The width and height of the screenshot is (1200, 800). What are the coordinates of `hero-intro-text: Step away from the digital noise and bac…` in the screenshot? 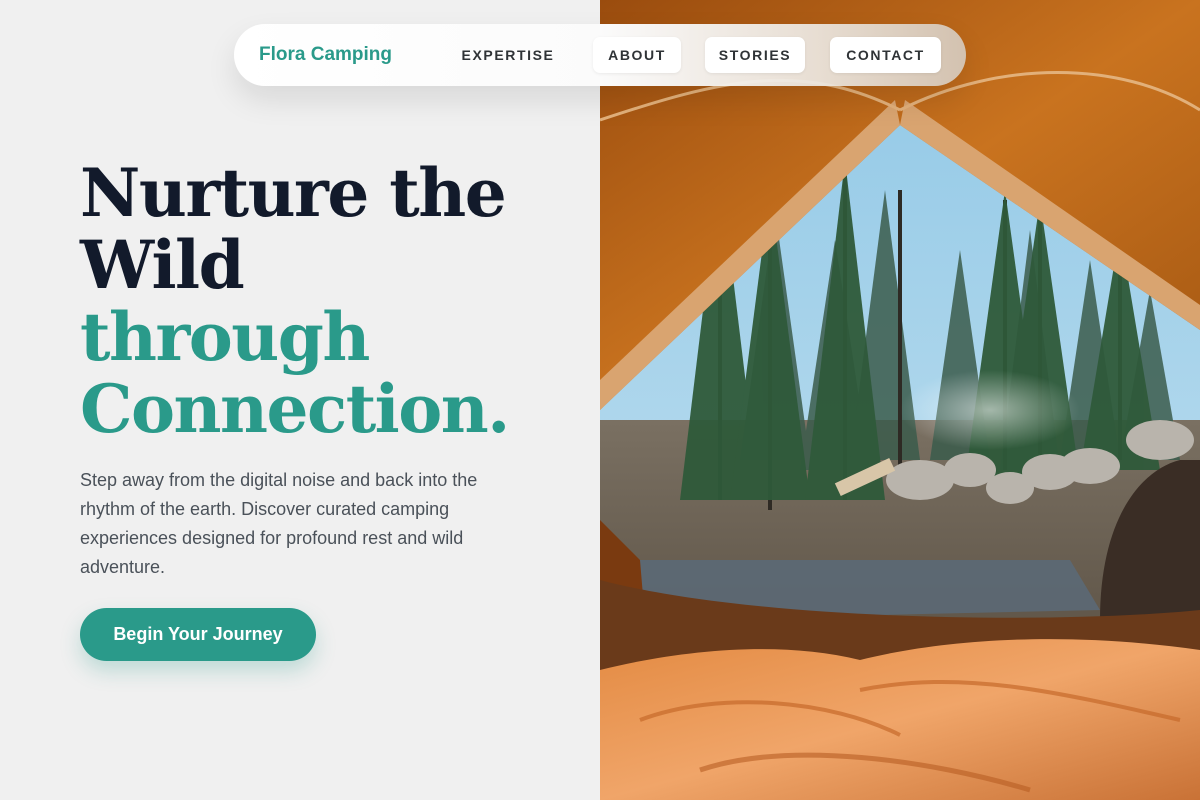 It's located at (279, 523).